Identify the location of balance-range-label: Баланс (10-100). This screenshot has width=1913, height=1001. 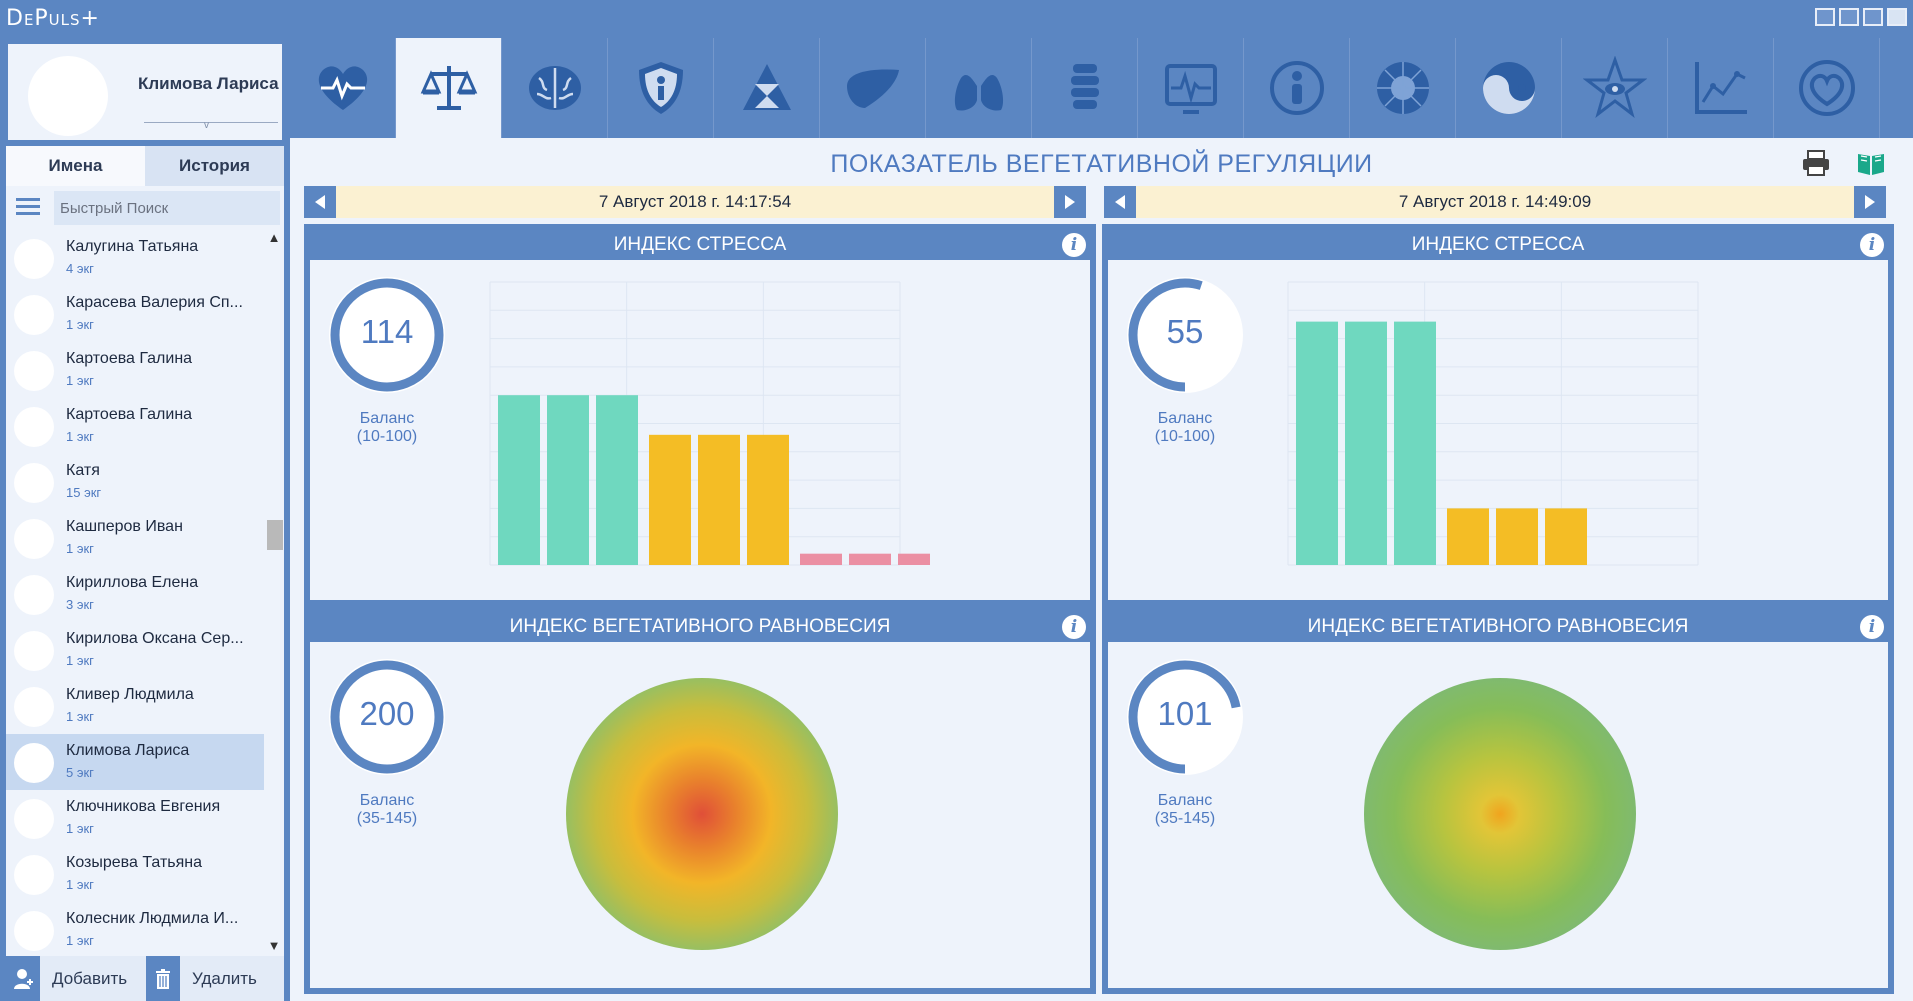
(387, 427).